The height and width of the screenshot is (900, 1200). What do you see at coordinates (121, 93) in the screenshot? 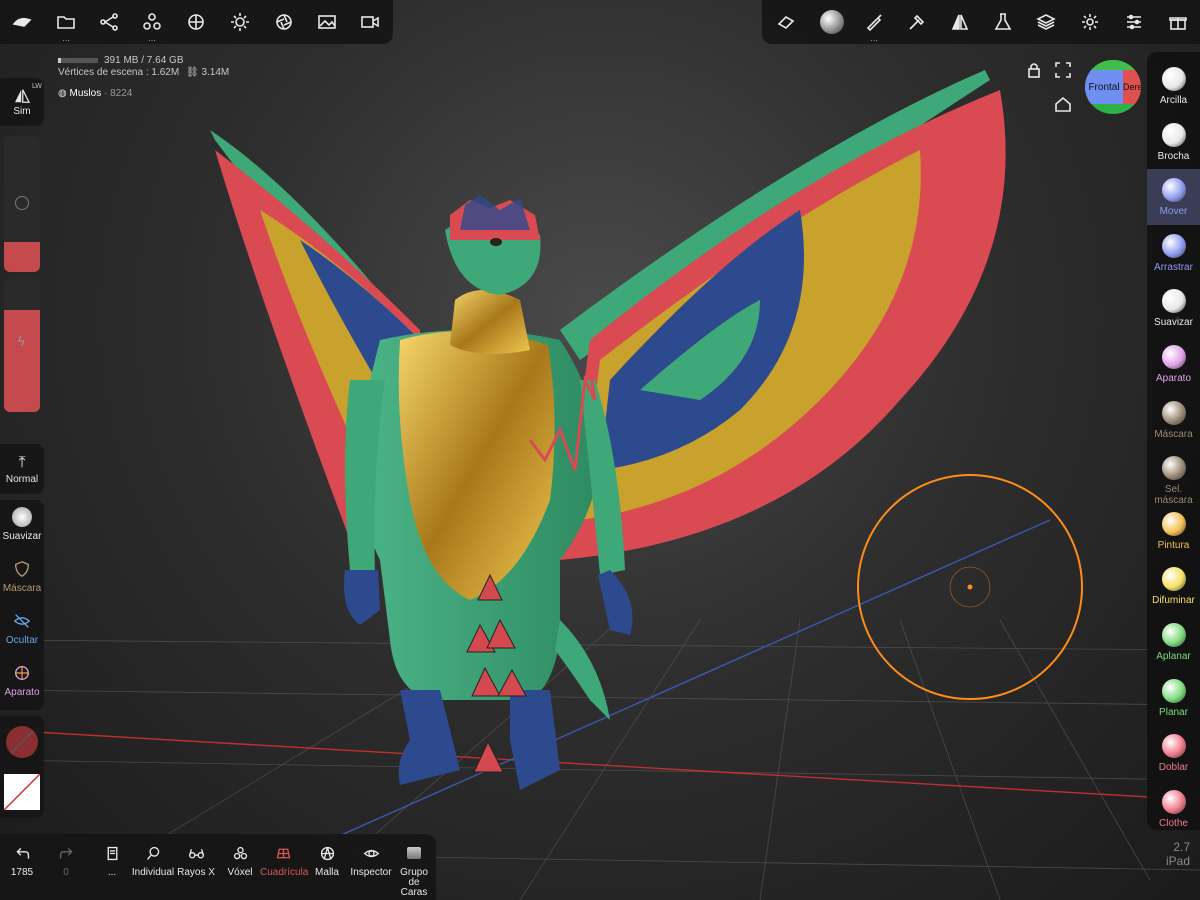
I see `object-count: 8224` at bounding box center [121, 93].